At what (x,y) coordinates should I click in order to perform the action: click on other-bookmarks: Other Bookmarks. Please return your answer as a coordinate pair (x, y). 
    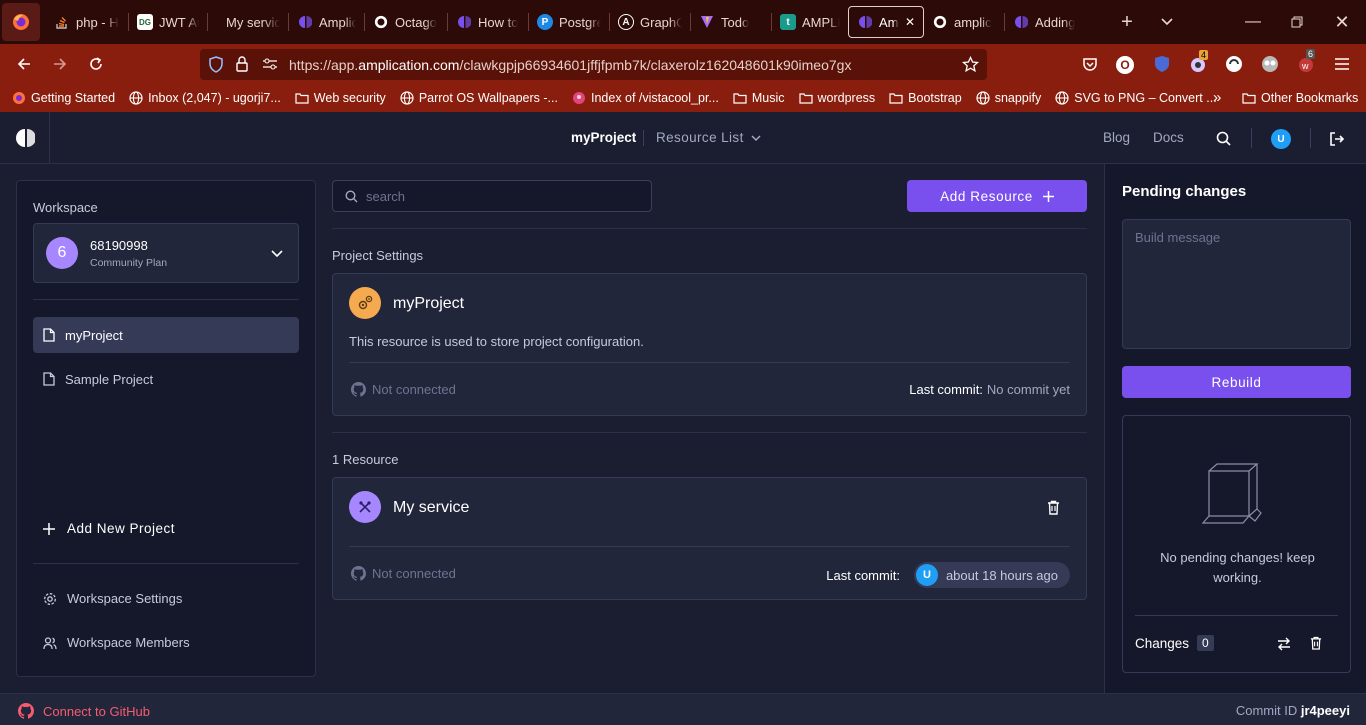
    Looking at the image, I should click on (1300, 98).